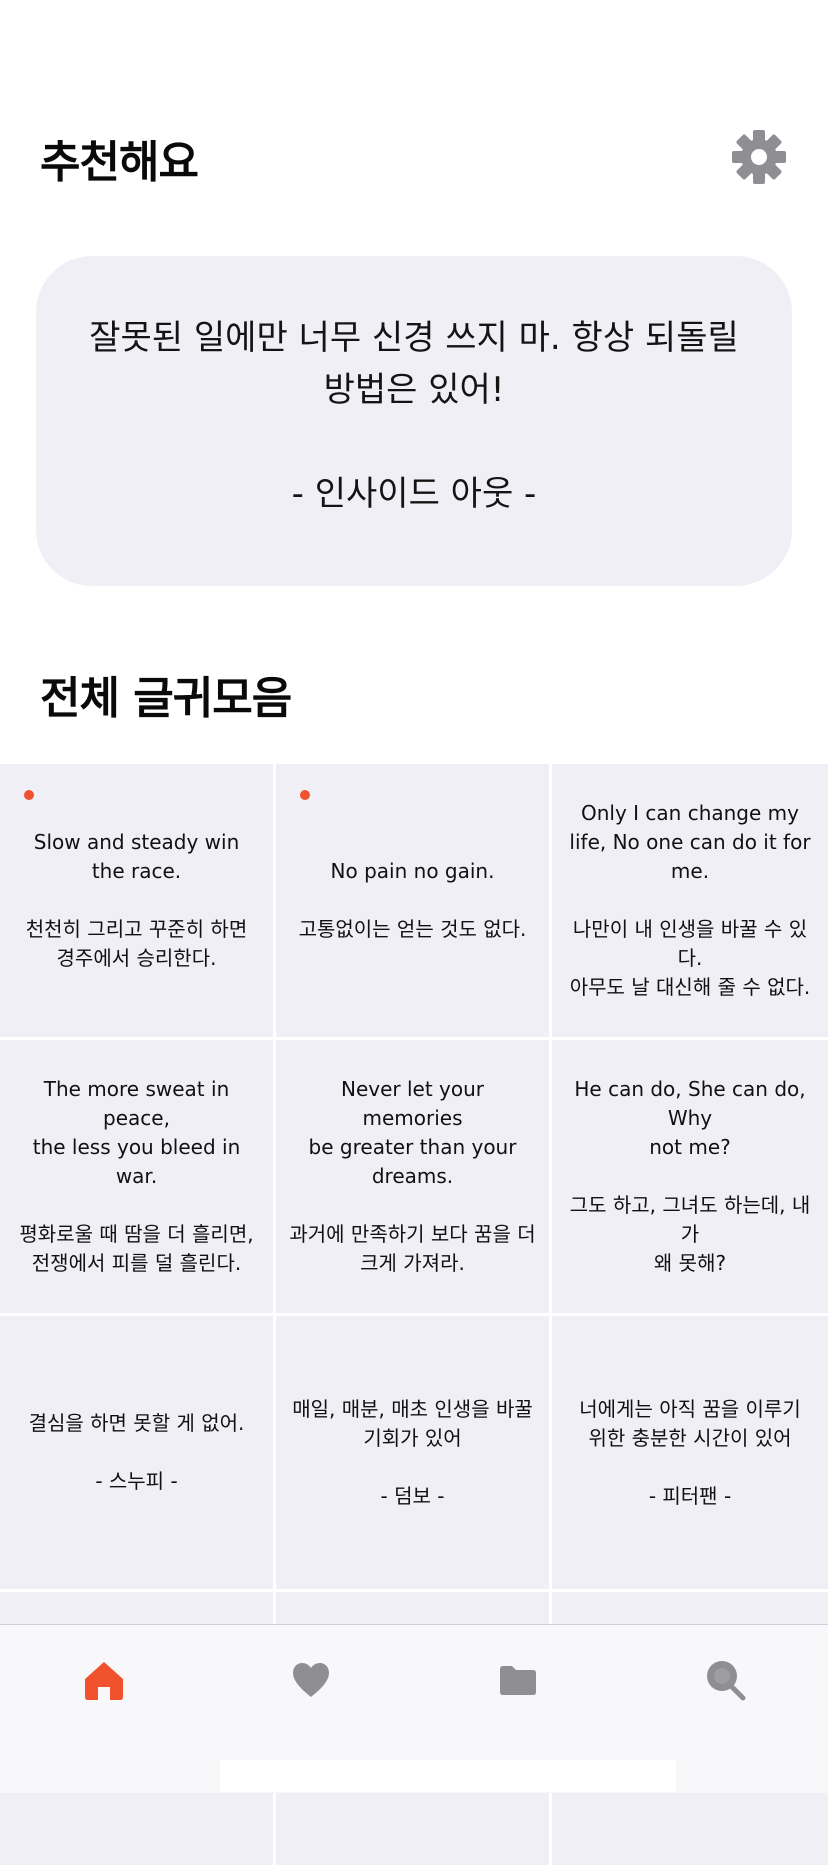 This screenshot has height=1865, width=828. What do you see at coordinates (414, 364) in the screenshot?
I see `featured-quote-text: 잘못된 일에만 너무 신경 쓰지 마. 항상 되돌릴 방법은 있어!` at bounding box center [414, 364].